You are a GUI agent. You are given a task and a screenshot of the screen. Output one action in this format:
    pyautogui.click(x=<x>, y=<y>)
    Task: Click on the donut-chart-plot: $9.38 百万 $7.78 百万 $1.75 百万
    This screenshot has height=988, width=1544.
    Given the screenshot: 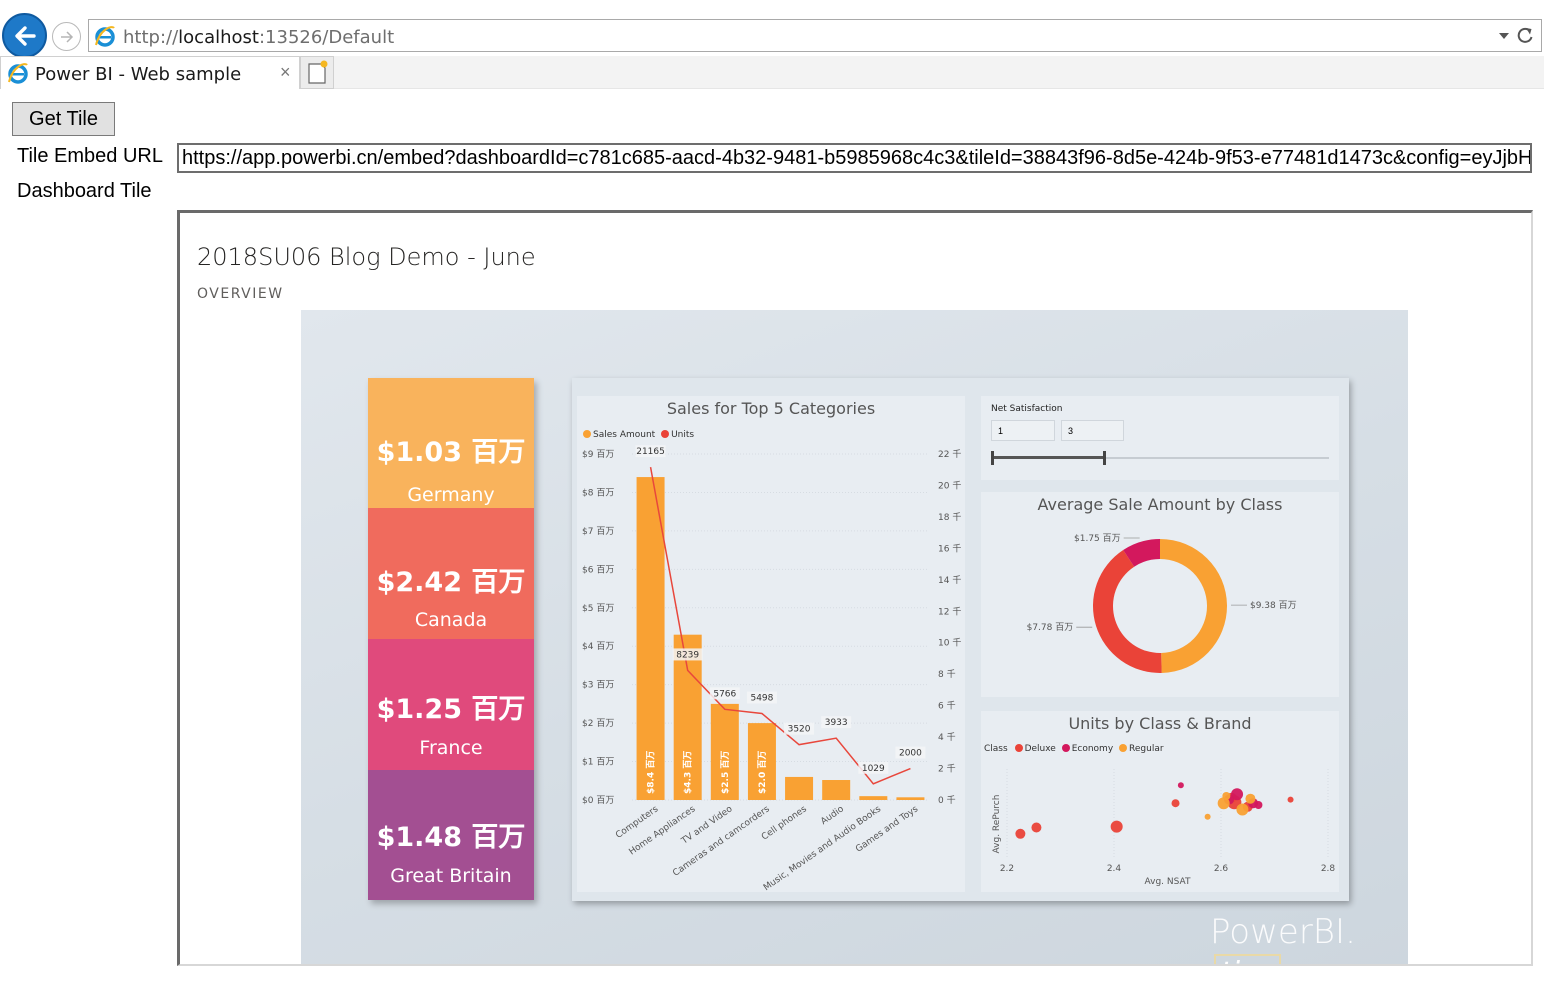 What is the action you would take?
    pyautogui.click(x=1162, y=603)
    